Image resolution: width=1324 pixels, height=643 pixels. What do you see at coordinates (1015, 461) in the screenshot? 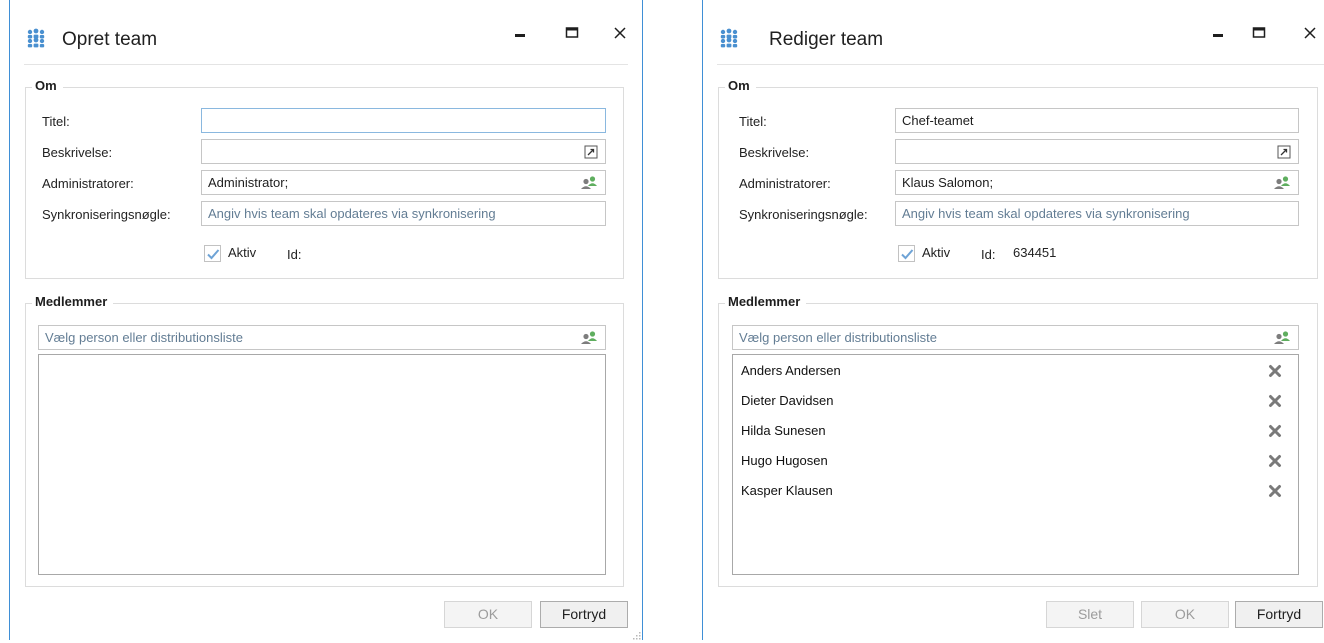
I see `list-item: Hugo Hugosen` at bounding box center [1015, 461].